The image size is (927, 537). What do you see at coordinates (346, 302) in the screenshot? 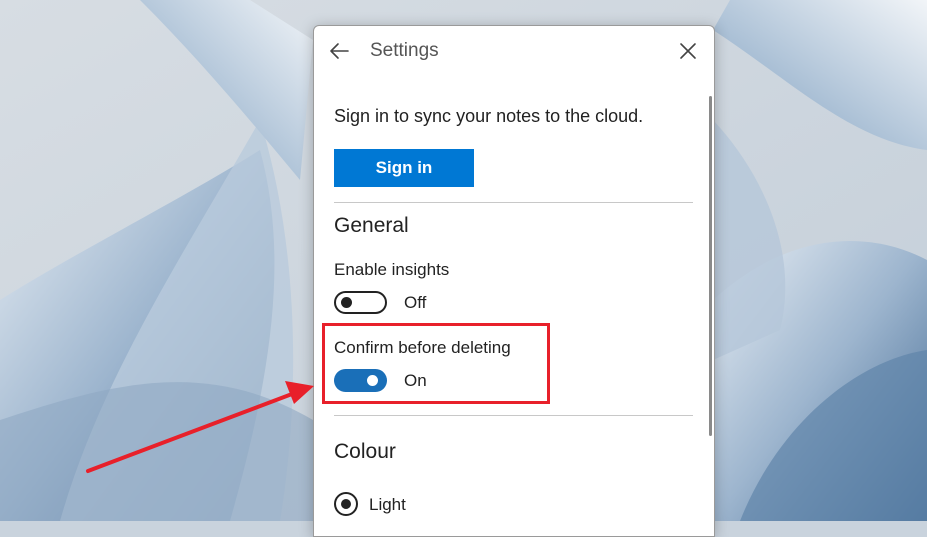
I see `toggle-knob` at bounding box center [346, 302].